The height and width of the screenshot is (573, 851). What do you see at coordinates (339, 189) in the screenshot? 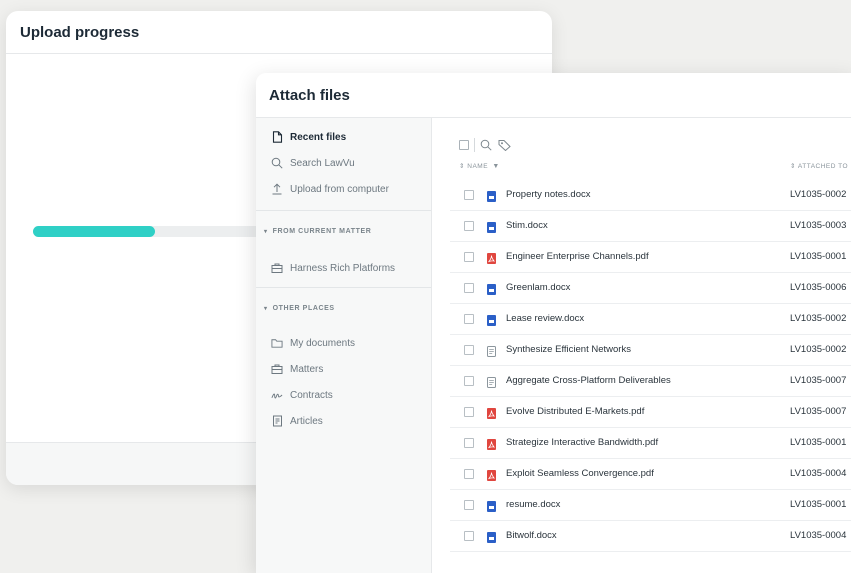
I see `sidebar-item-label: Upload from computer` at bounding box center [339, 189].